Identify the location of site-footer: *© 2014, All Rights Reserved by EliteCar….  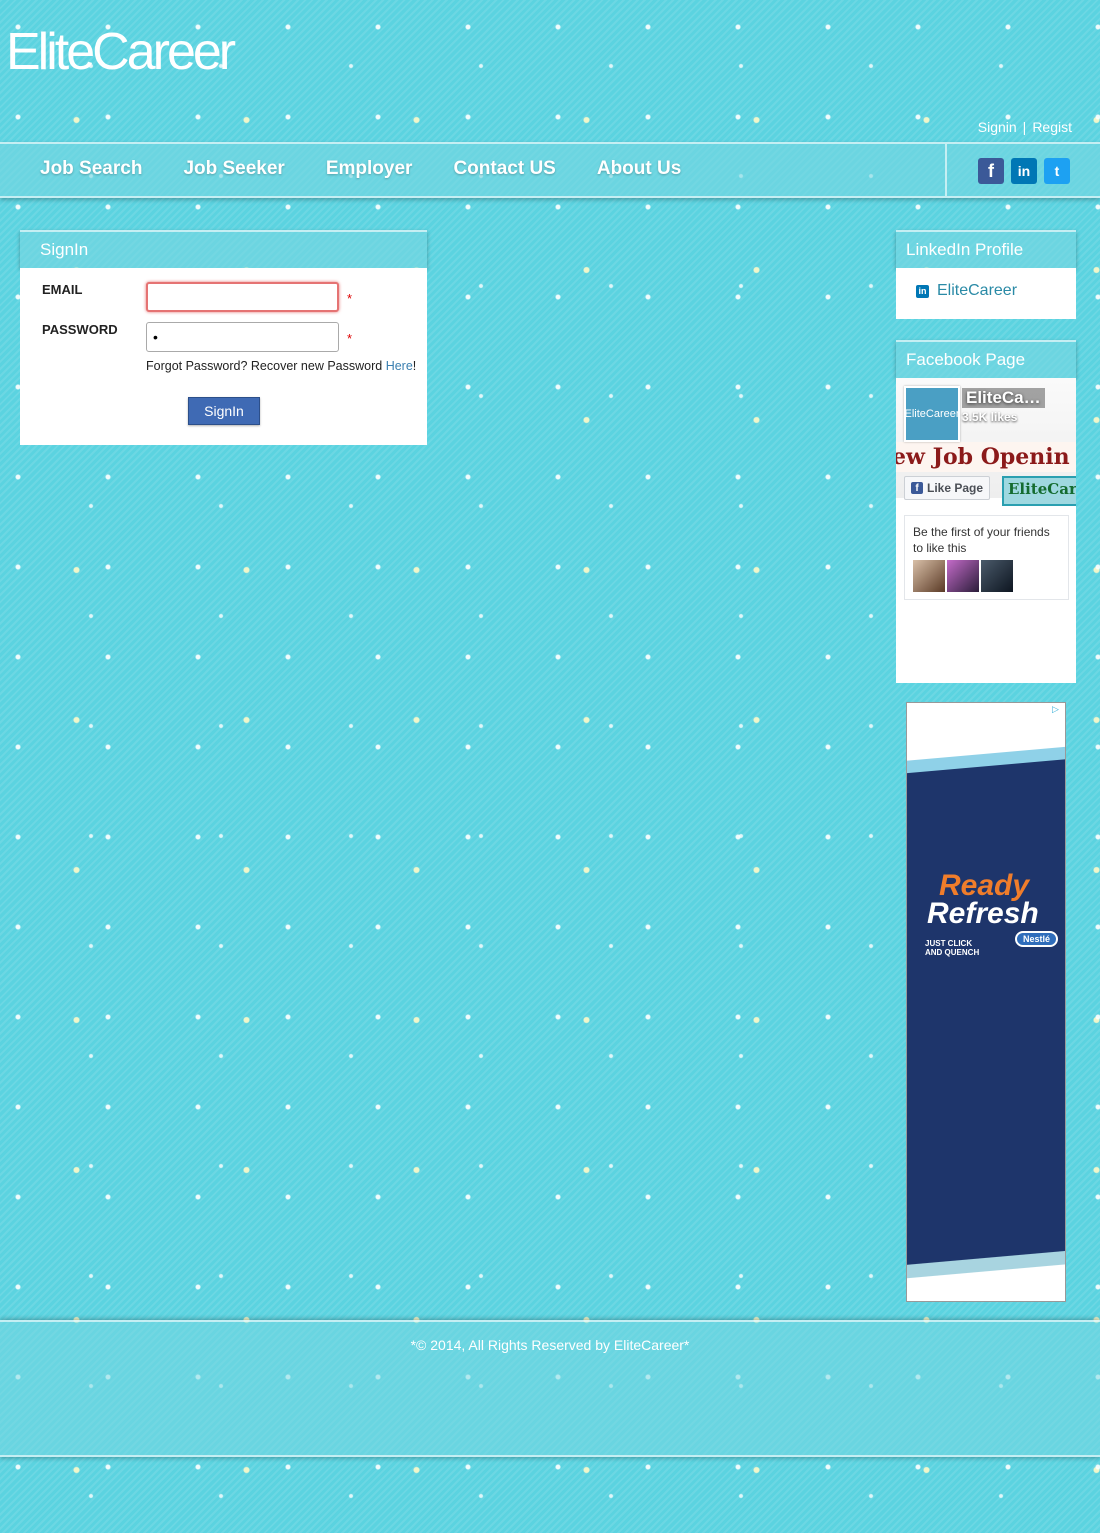
(550, 1388).